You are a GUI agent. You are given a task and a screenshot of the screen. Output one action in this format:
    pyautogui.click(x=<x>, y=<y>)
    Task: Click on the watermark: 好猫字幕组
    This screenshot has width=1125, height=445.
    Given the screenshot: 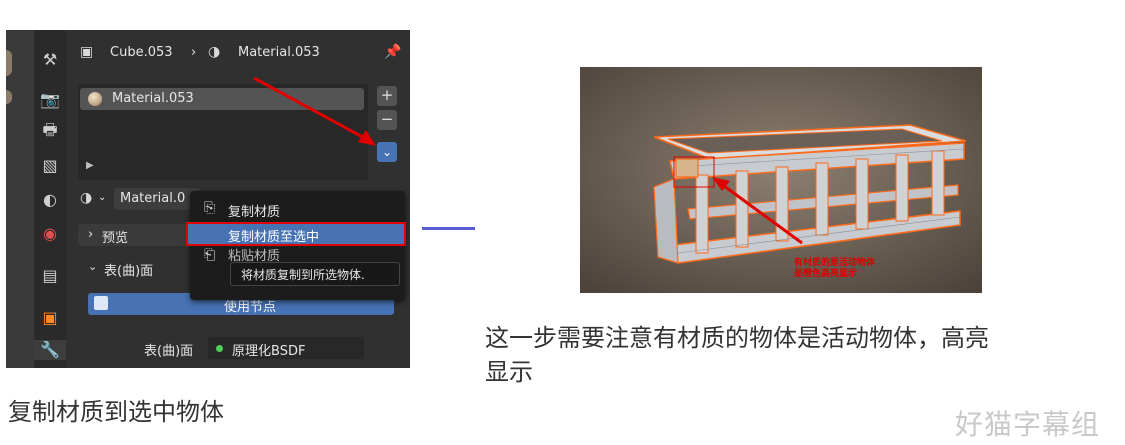 What is the action you would take?
    pyautogui.click(x=1028, y=424)
    